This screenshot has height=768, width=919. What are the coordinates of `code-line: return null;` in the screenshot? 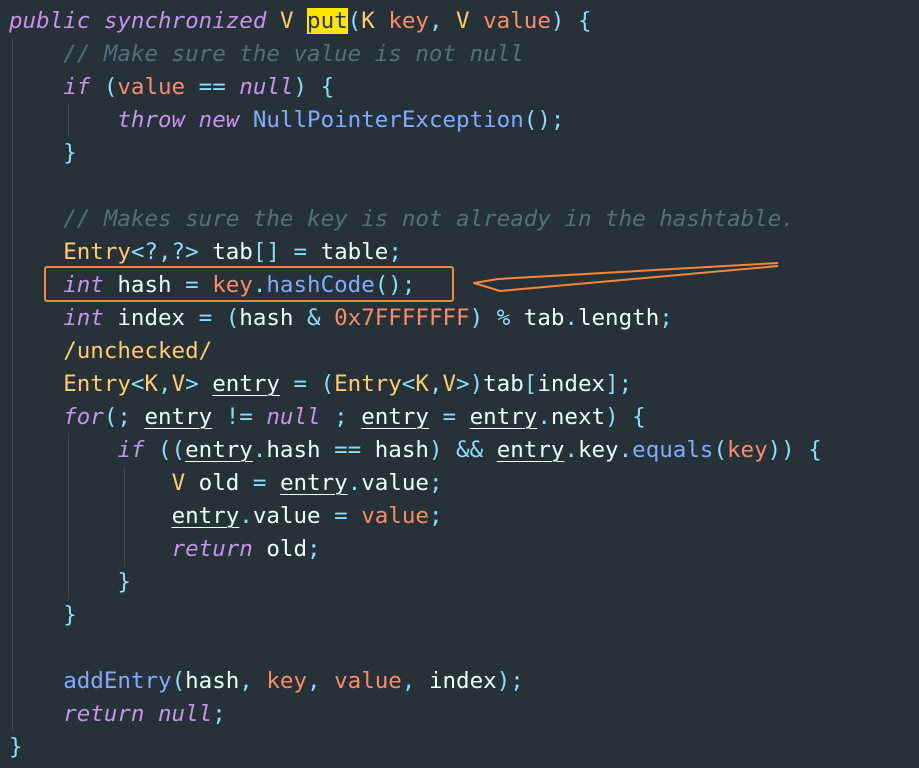 It's located at (117, 714).